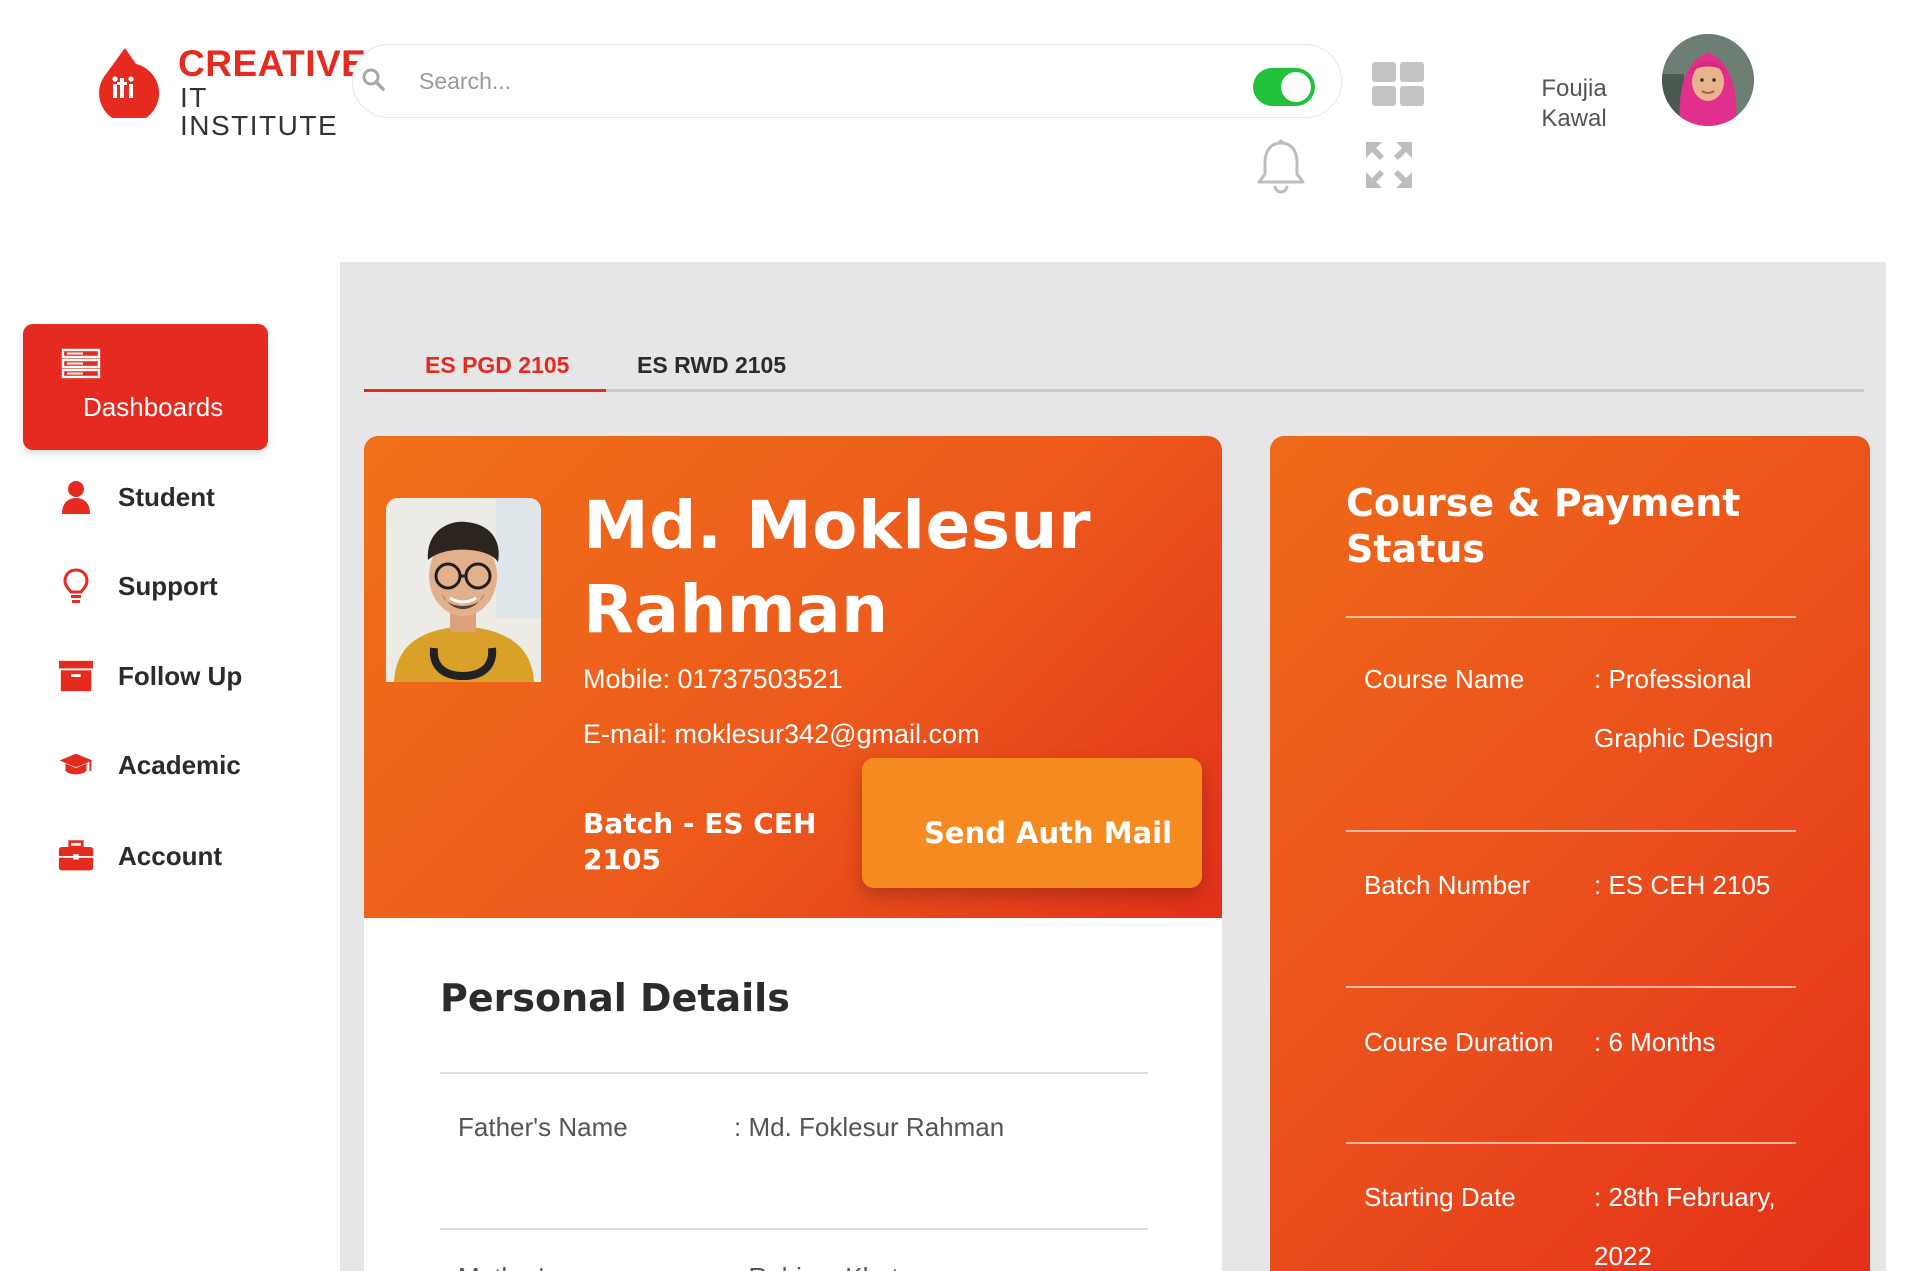  Describe the element at coordinates (1398, 85) in the screenshot. I see `grid-menu-icon` at that location.